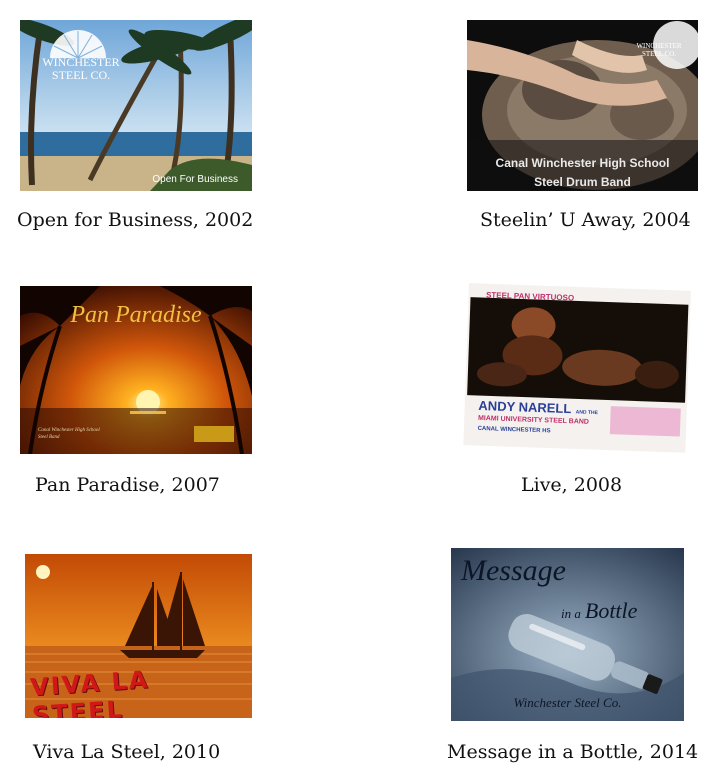 The height and width of the screenshot is (776, 716). What do you see at coordinates (599, 610) in the screenshot?
I see `cover-subtitle-text: in a Bottle` at bounding box center [599, 610].